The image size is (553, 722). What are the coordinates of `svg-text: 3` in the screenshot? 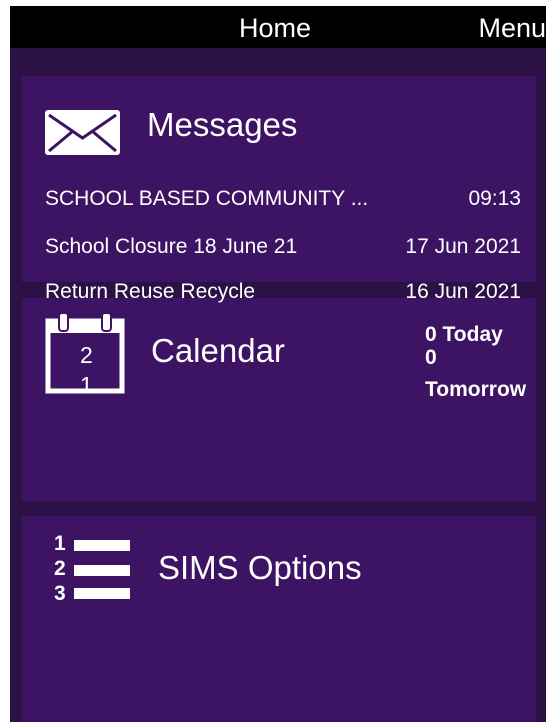 It's located at (60, 592).